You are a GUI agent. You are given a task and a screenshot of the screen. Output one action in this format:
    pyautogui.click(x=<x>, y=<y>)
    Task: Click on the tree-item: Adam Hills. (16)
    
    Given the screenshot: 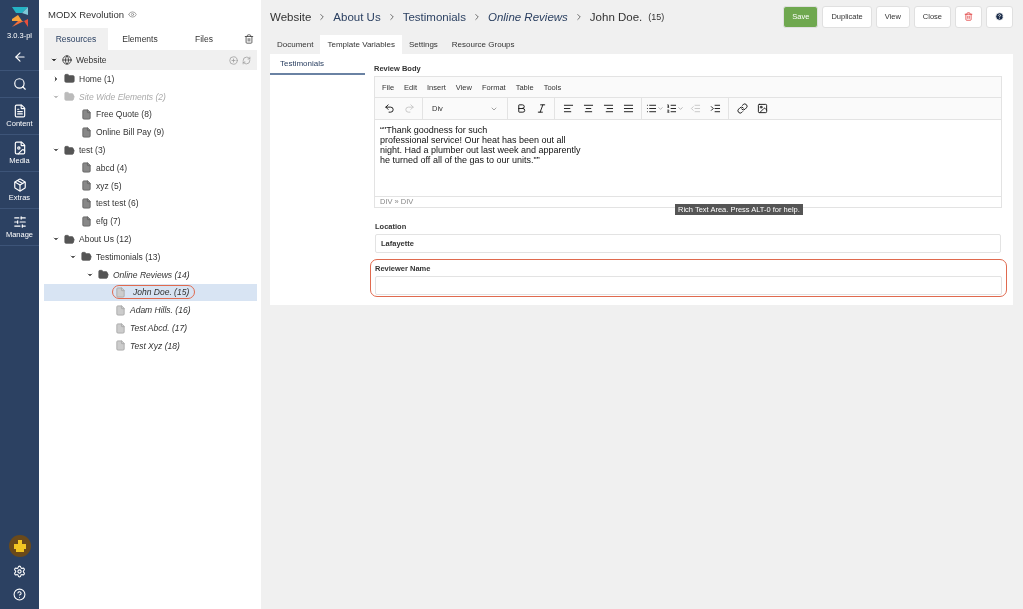 What is the action you would take?
    pyautogui.click(x=150, y=310)
    